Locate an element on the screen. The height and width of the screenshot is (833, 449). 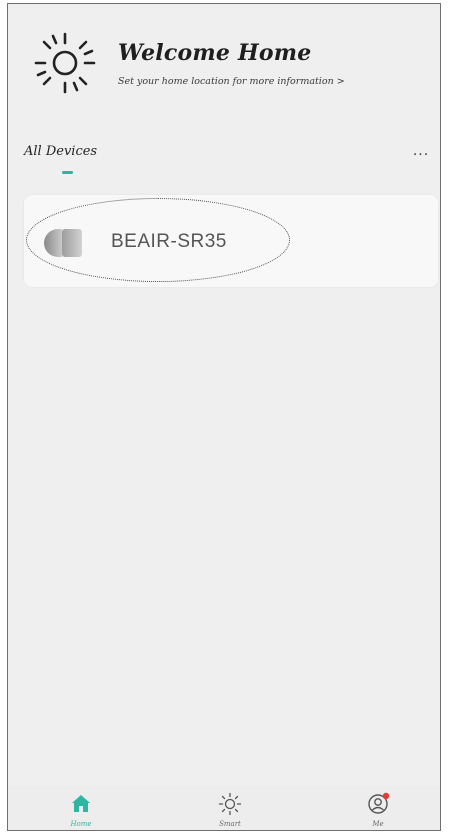
tab-me-label: Me is located at coordinates (378, 824).